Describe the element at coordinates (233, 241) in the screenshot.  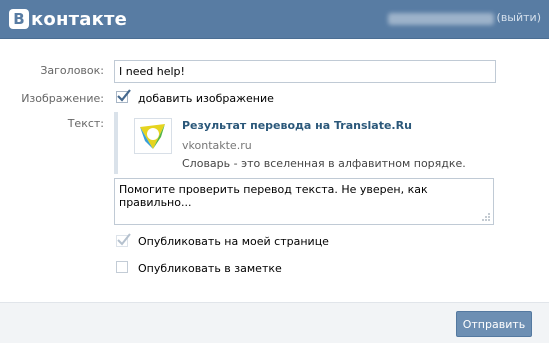
I see `publish-page-label: Опубликовать на моей странице` at that location.